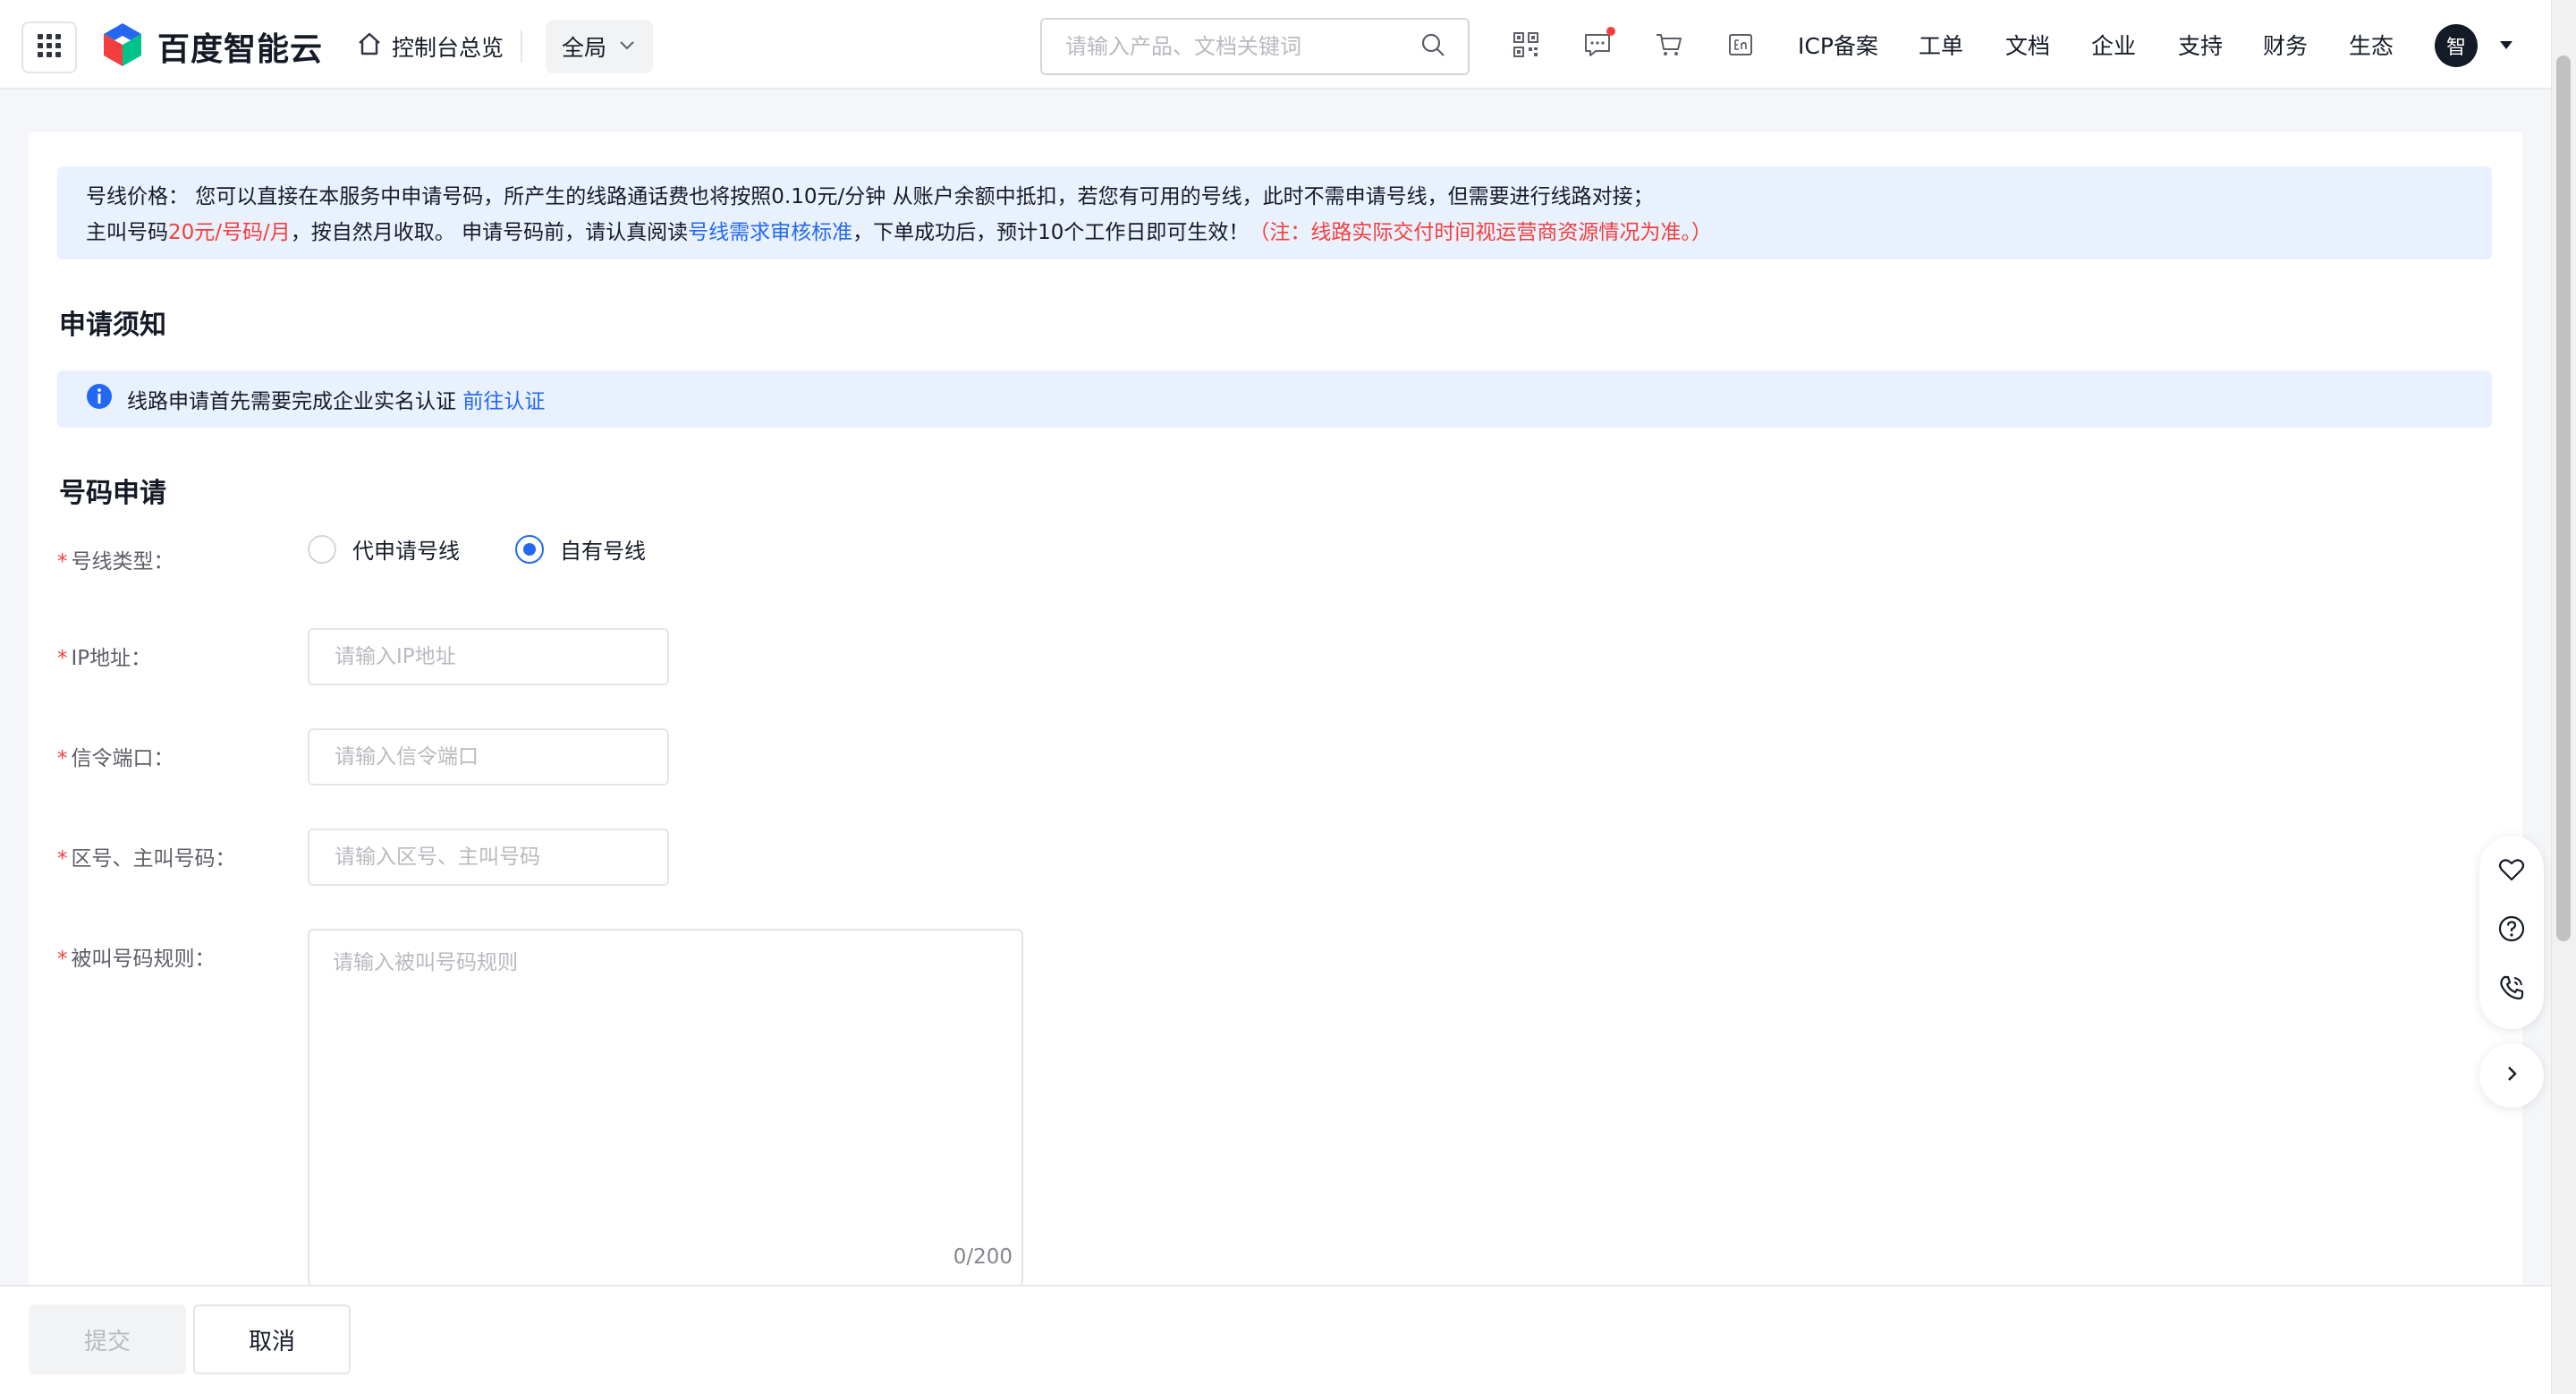 The image size is (2576, 1394). What do you see at coordinates (529, 549) in the screenshot?
I see `radio-circle-checked` at bounding box center [529, 549].